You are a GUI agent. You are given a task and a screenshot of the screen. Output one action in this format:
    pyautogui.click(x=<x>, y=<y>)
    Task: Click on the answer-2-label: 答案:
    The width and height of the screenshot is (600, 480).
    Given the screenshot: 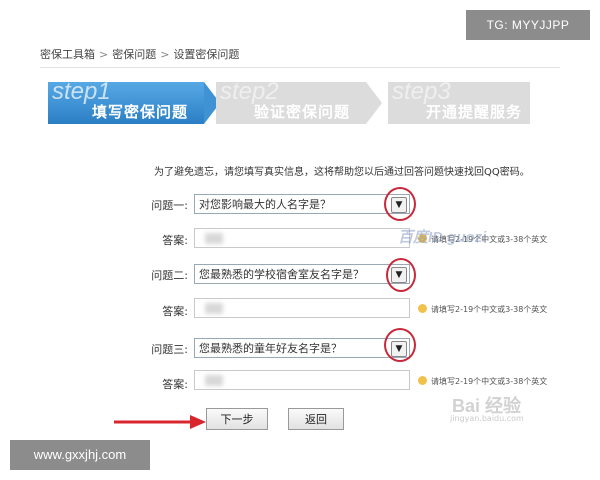 What is the action you would take?
    pyautogui.click(x=175, y=311)
    